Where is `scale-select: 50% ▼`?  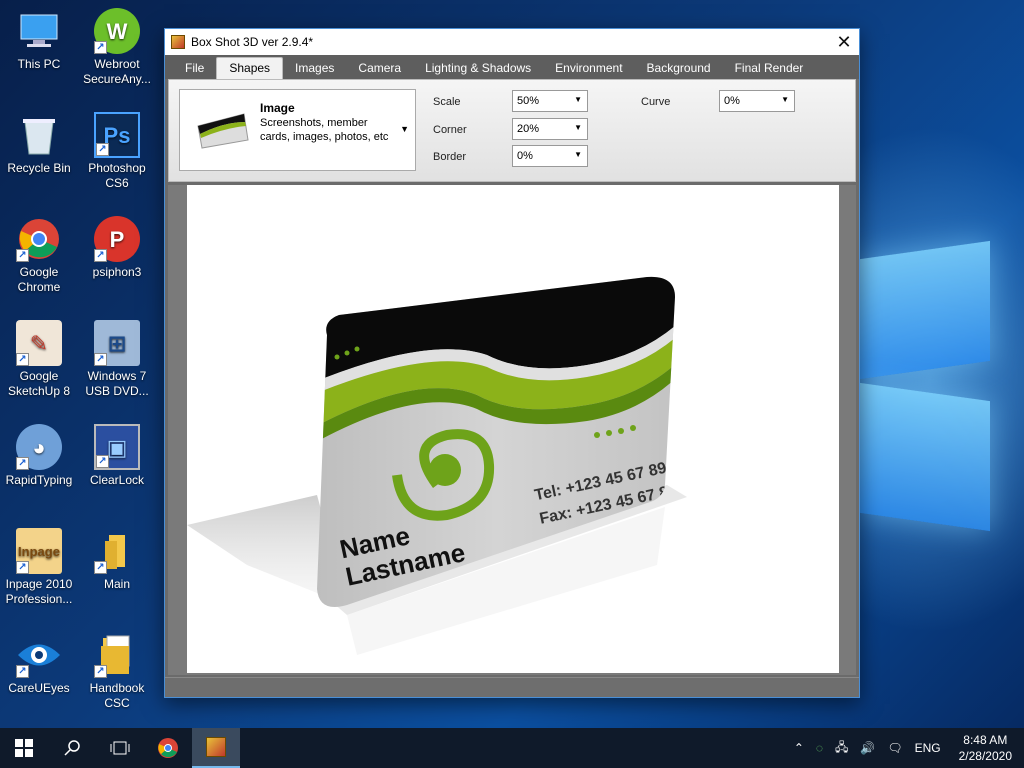
scale-select: 50% ▼ is located at coordinates (550, 101).